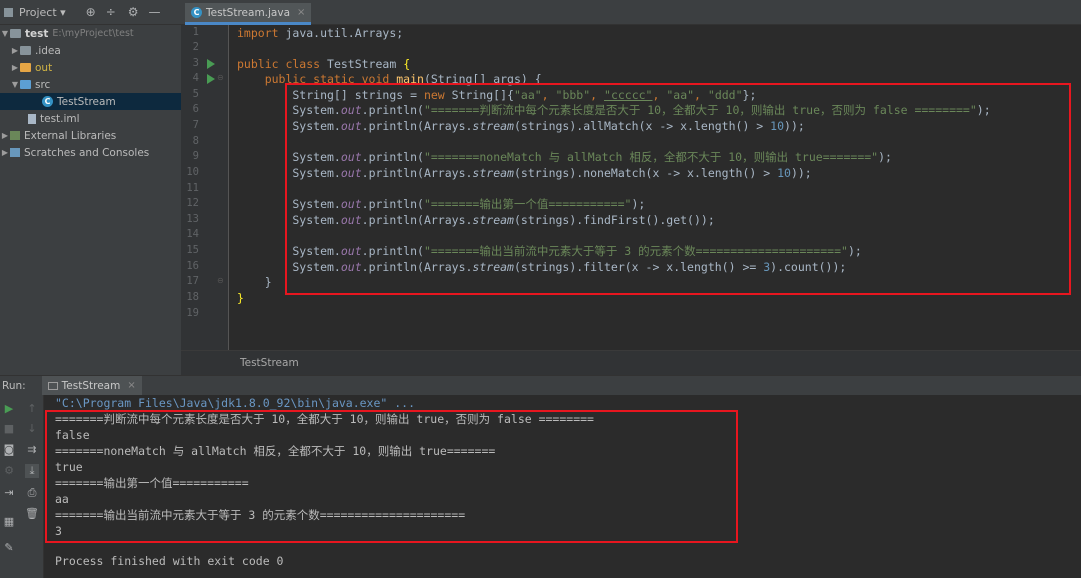 This screenshot has width=1081, height=578. What do you see at coordinates (86, 101) in the screenshot?
I see `tree-item-label: TestStream` at bounding box center [86, 101].